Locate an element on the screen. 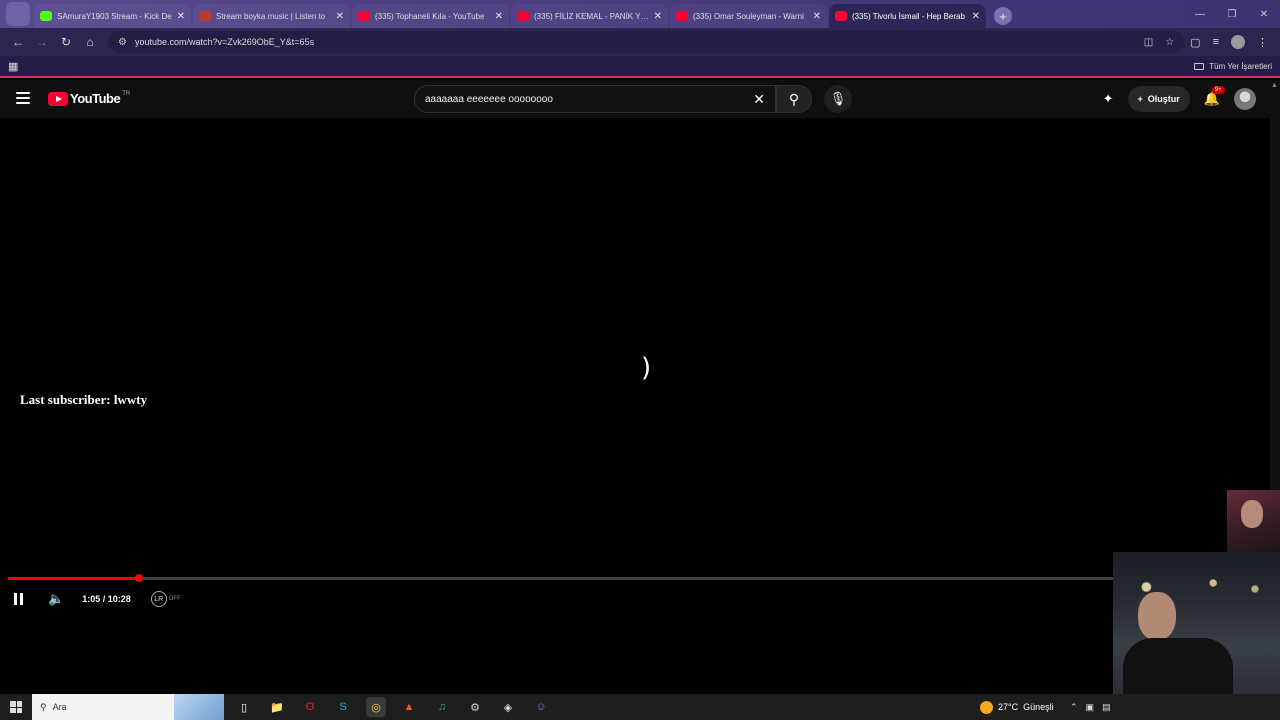  premium-gem-icon: ✦ is located at coordinates (1108, 99).